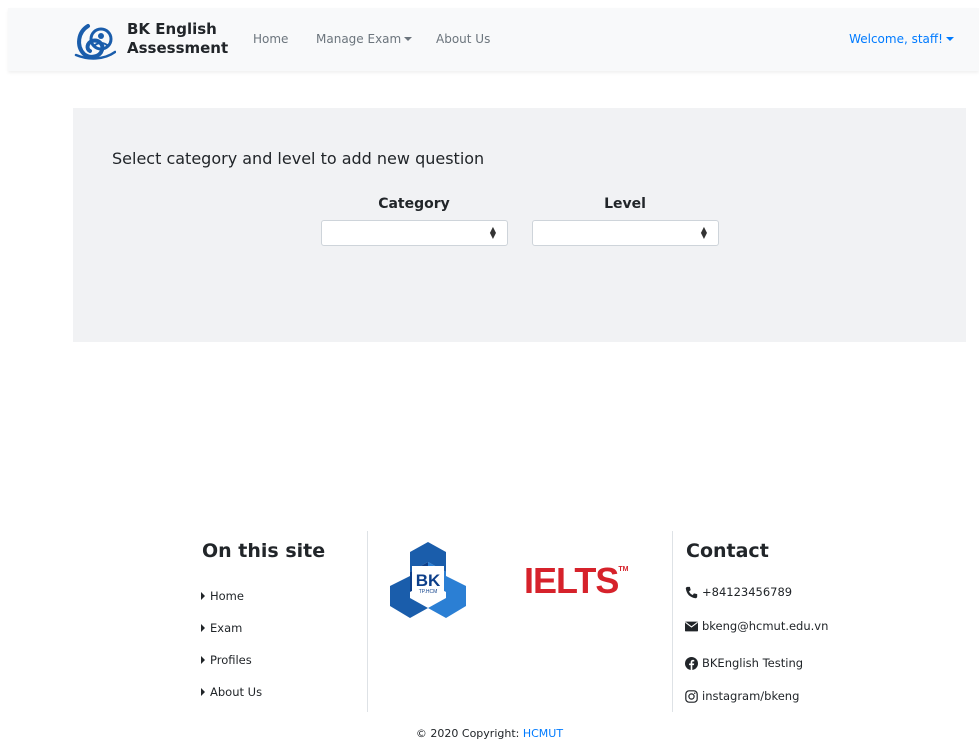 The width and height of the screenshot is (979, 744). I want to click on footer-link-label: About Us, so click(236, 692).